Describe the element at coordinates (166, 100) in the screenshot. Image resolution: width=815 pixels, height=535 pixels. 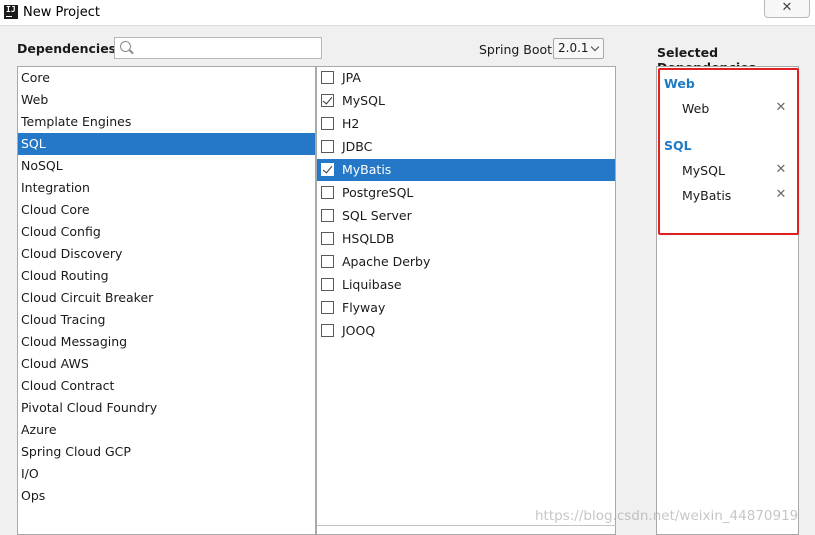
I see `category-item: Web` at that location.